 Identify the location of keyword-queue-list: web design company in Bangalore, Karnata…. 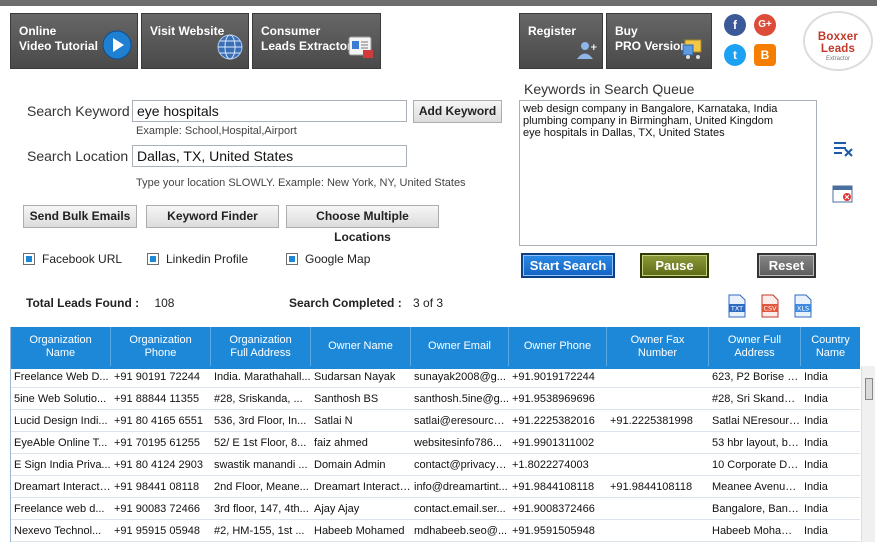
(668, 173).